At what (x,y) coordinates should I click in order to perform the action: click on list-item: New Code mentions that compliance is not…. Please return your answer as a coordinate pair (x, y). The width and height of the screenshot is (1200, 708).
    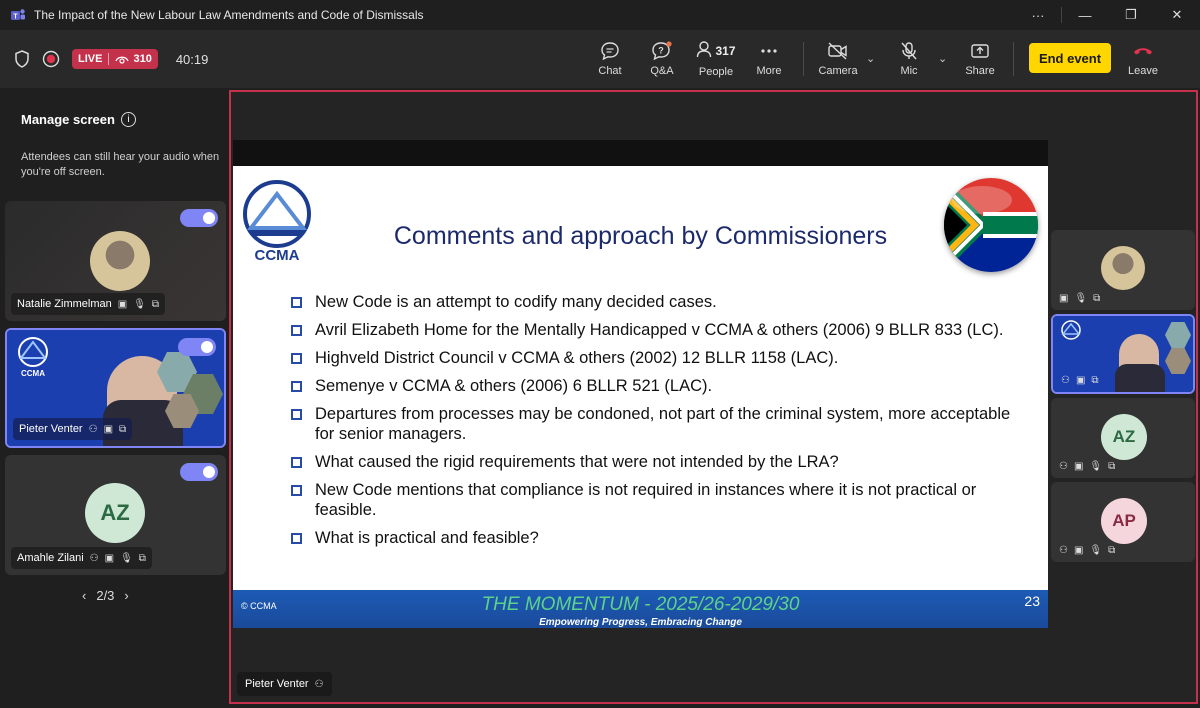
    Looking at the image, I should click on (651, 500).